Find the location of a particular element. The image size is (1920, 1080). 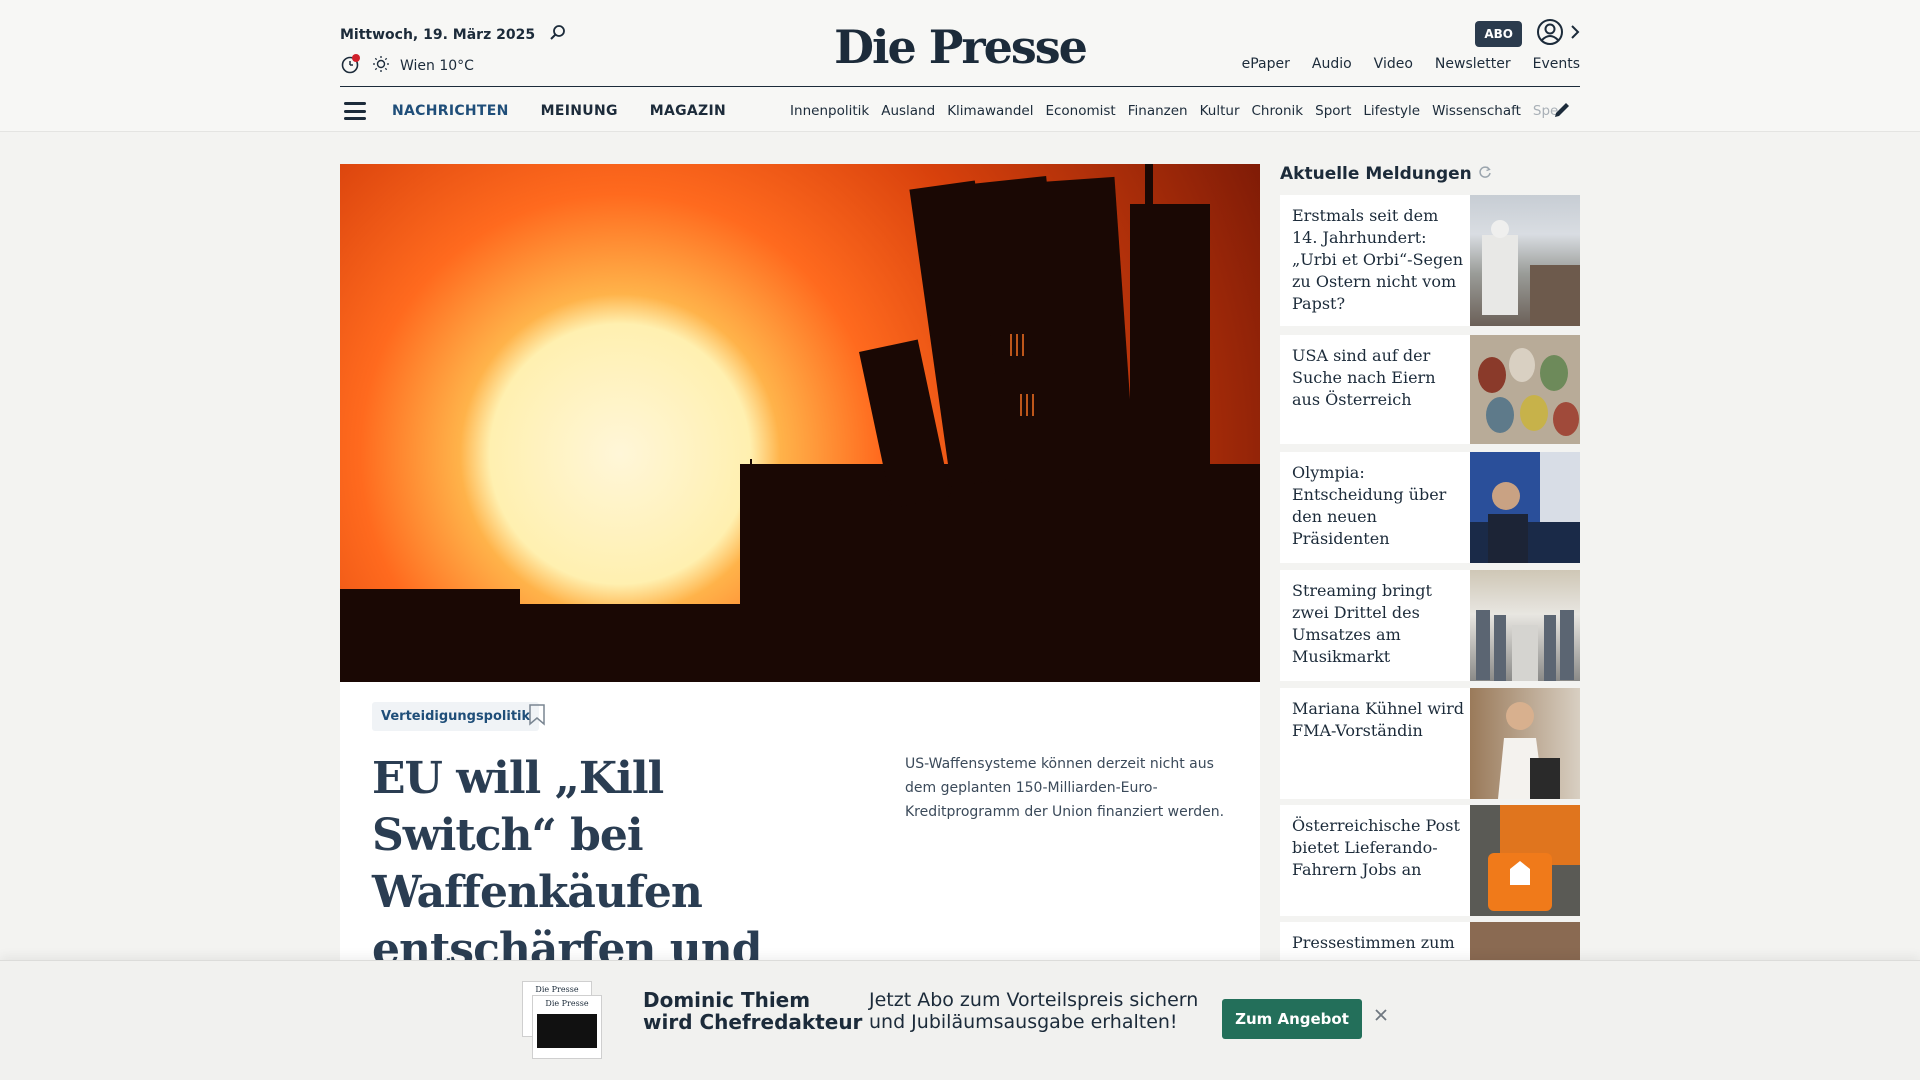

nav-main-sections: NACHRICHTEN MEINUNG MAGAZIN is located at coordinates (559, 111).